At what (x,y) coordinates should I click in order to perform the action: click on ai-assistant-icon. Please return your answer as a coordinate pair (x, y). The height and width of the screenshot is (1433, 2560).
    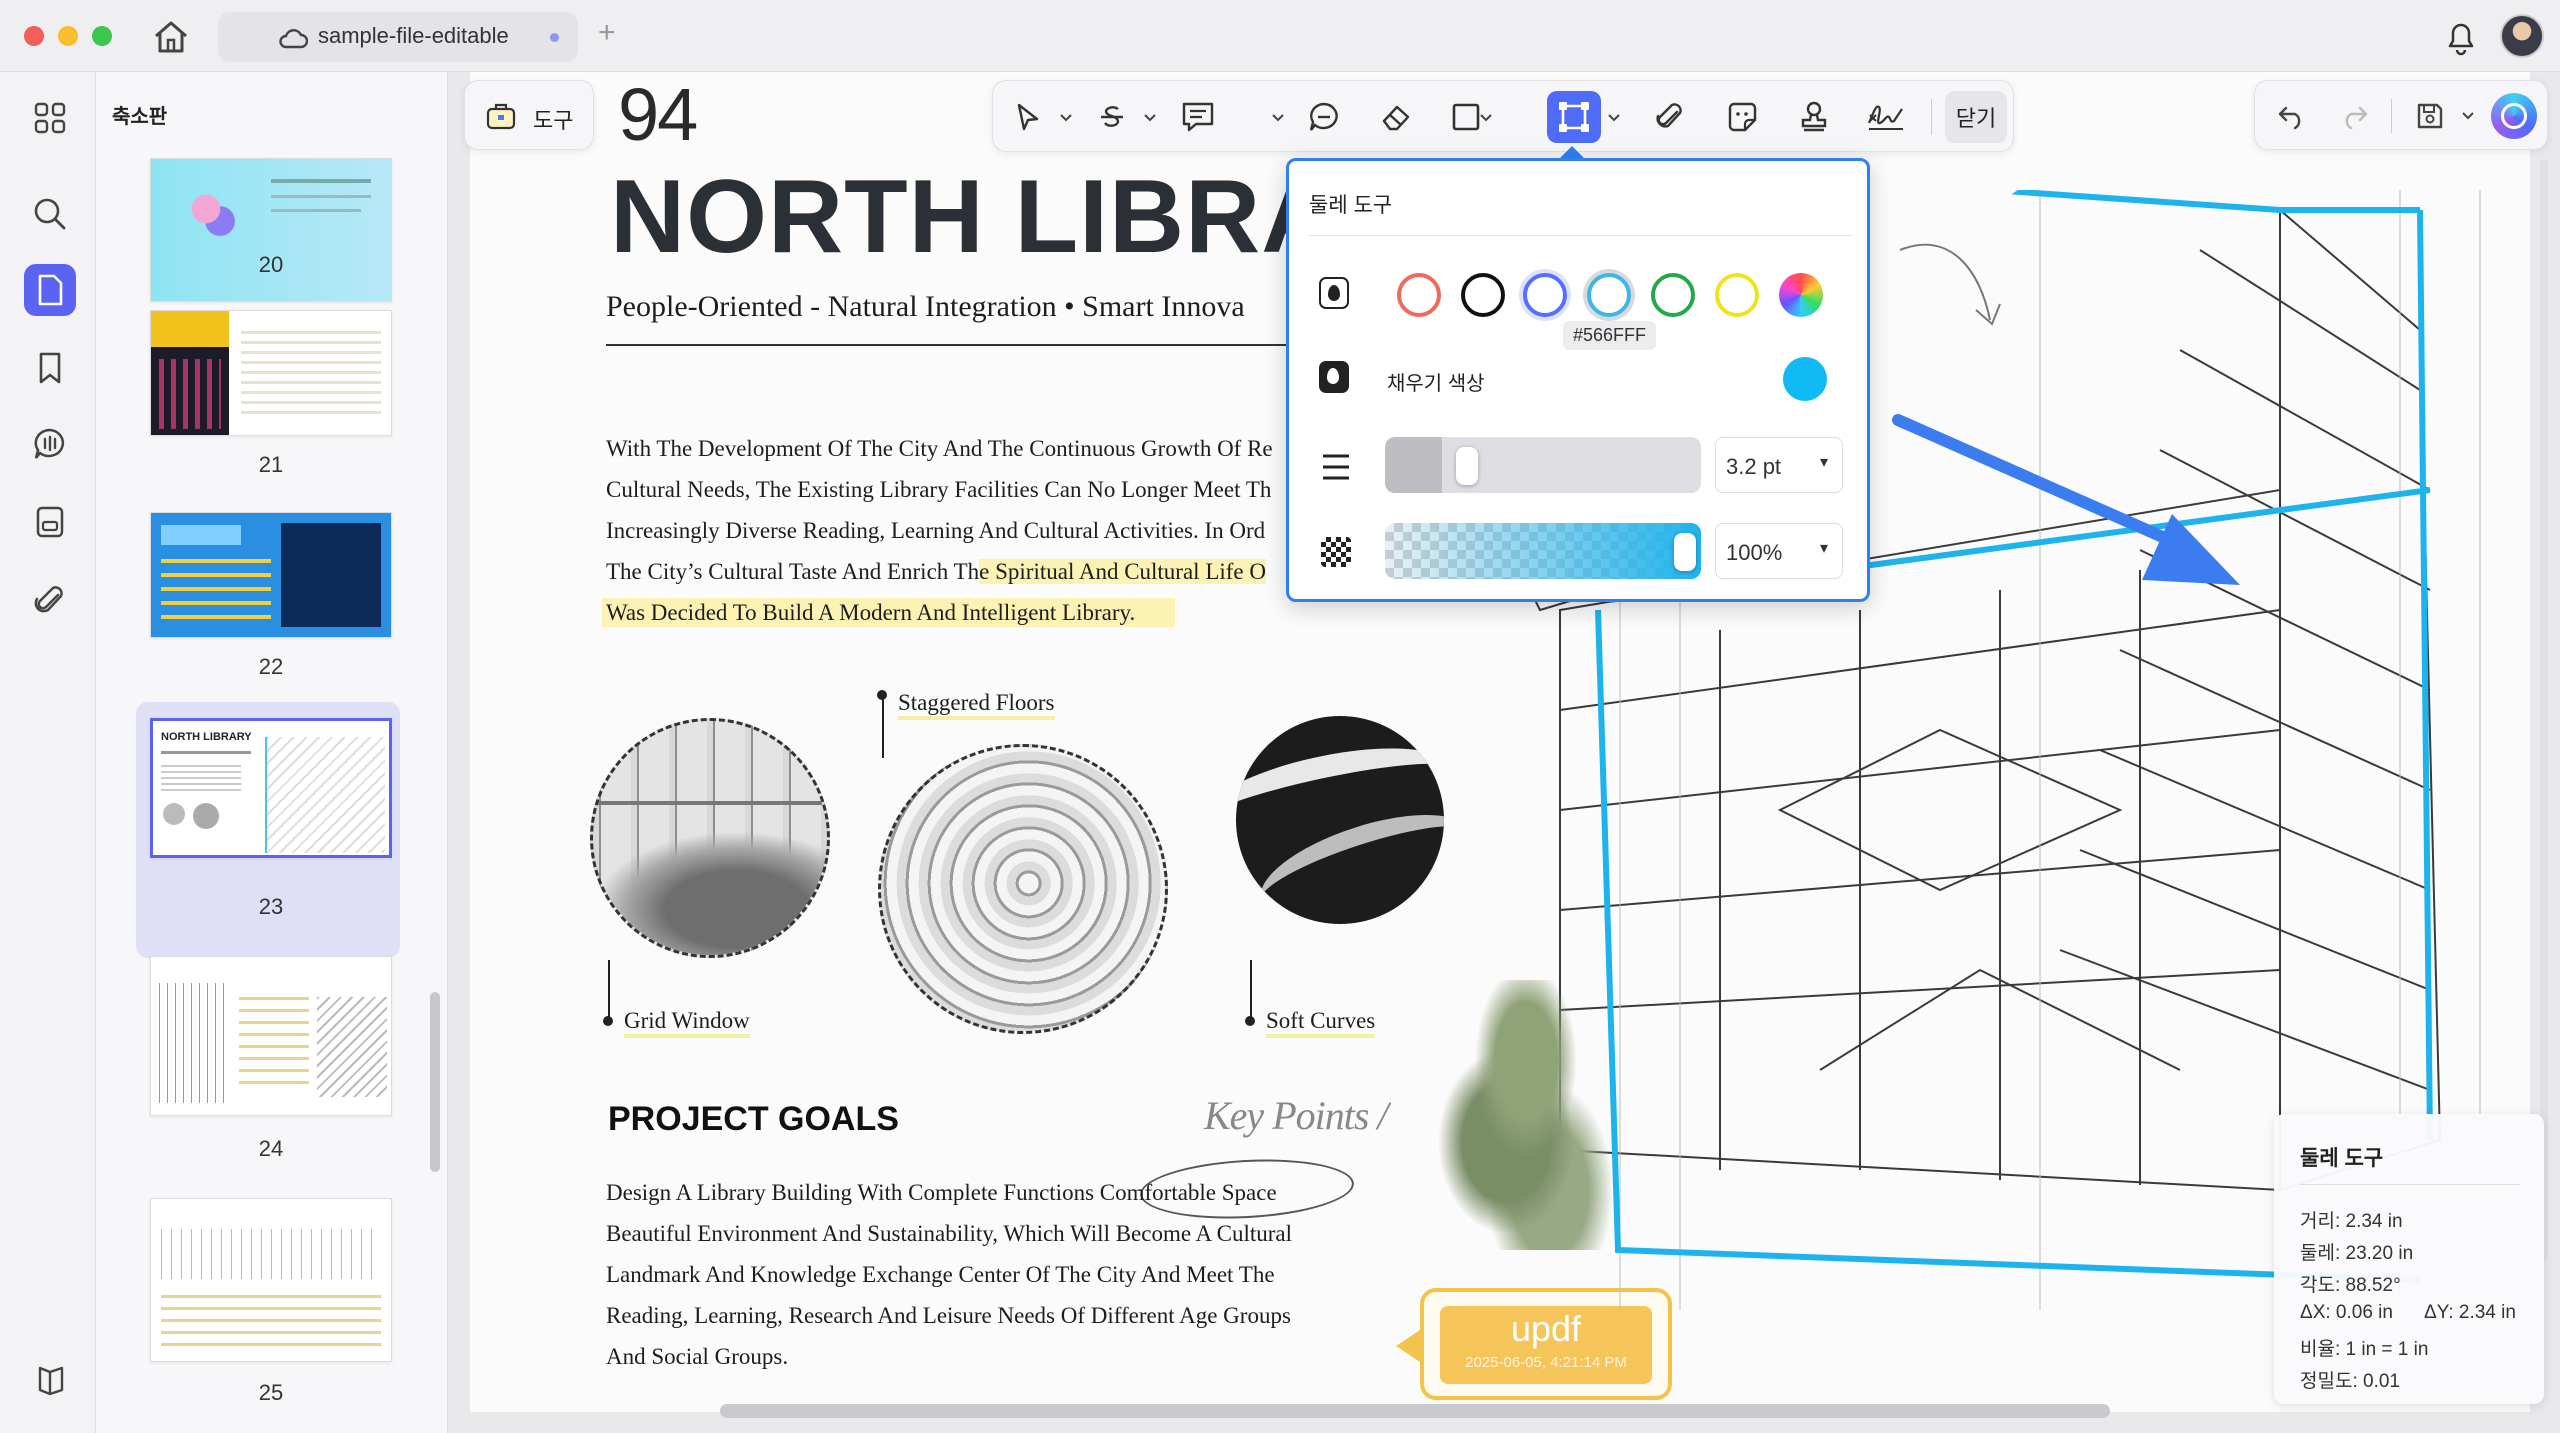
    Looking at the image, I should click on (2514, 116).